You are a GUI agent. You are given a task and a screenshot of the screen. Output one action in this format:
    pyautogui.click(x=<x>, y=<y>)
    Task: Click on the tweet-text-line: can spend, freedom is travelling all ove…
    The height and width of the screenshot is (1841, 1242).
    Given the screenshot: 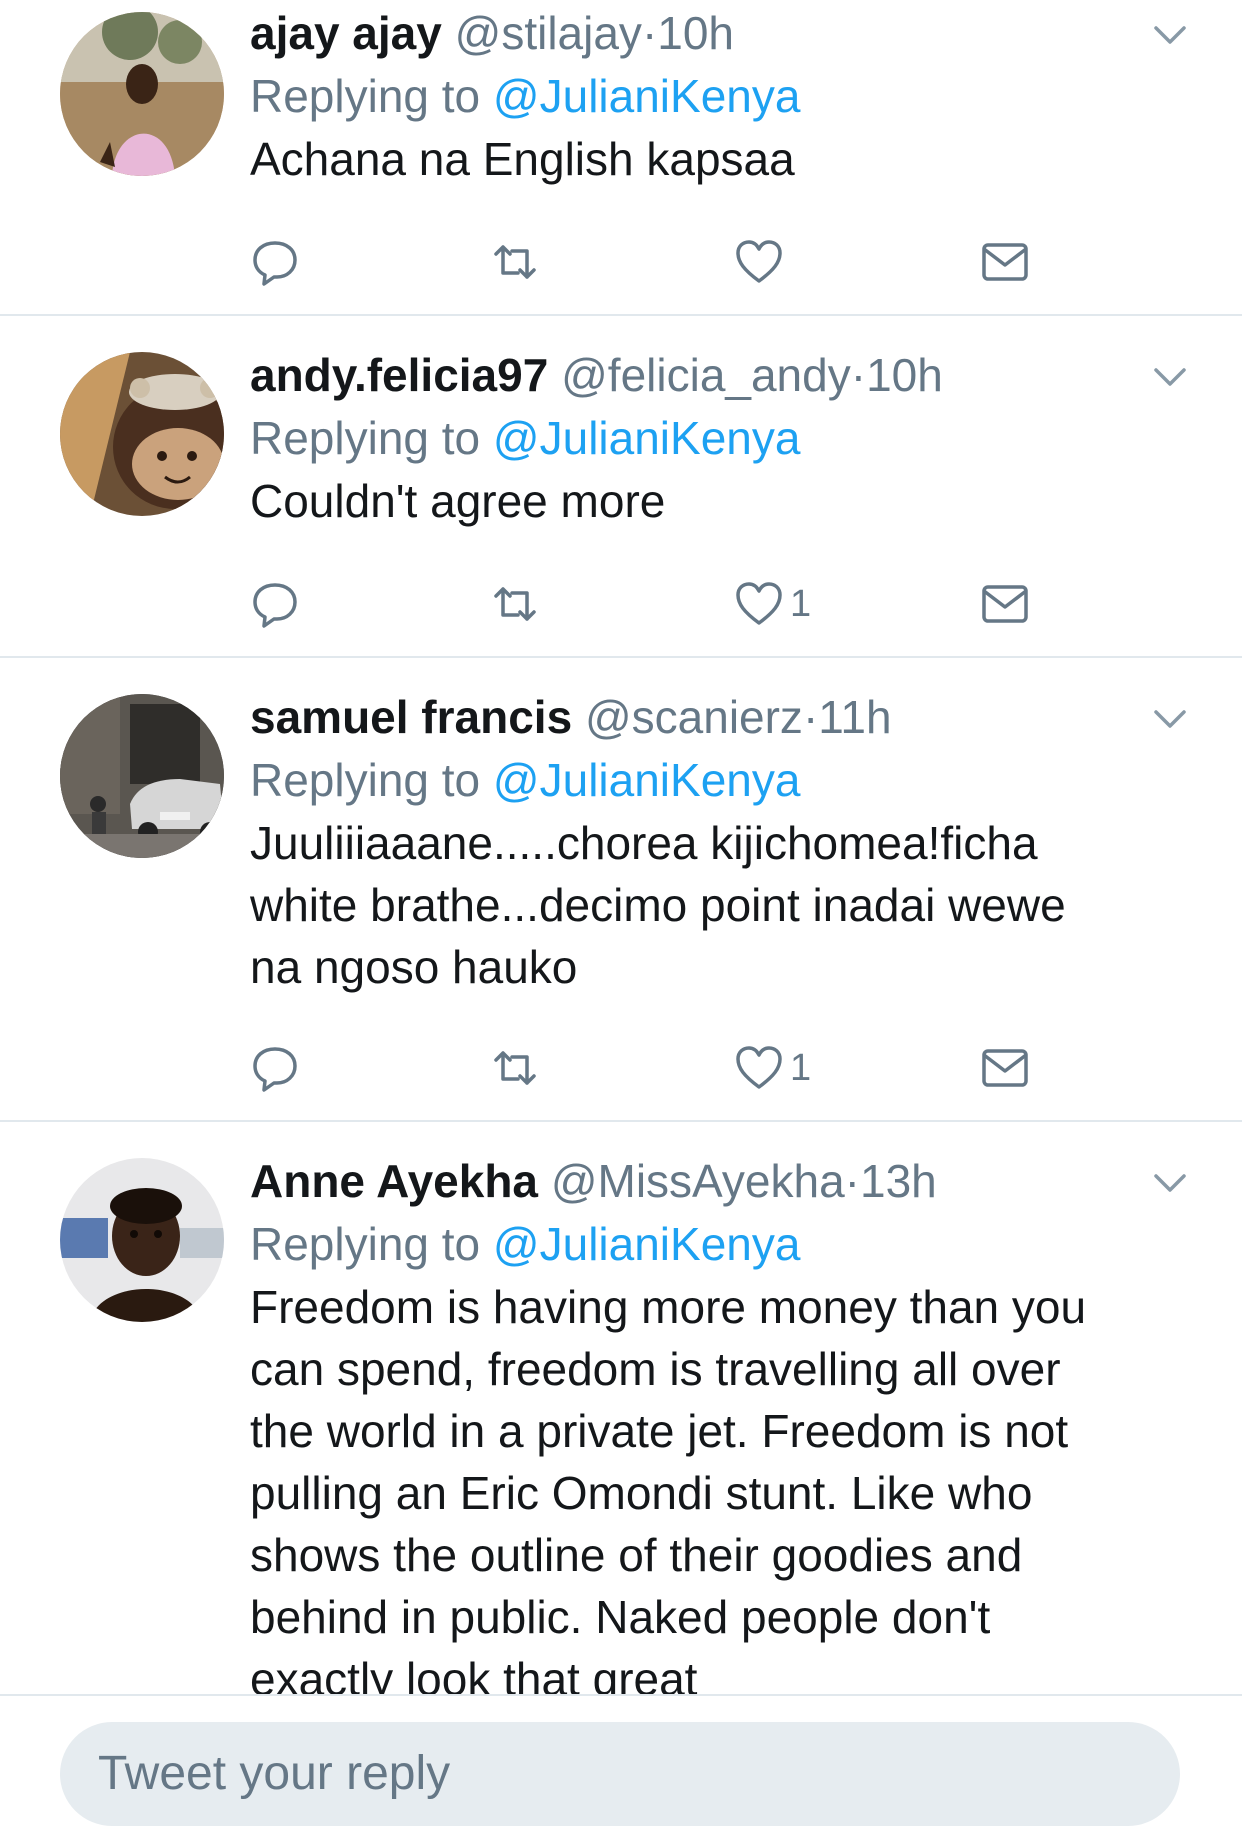 What is the action you would take?
    pyautogui.click(x=655, y=1369)
    